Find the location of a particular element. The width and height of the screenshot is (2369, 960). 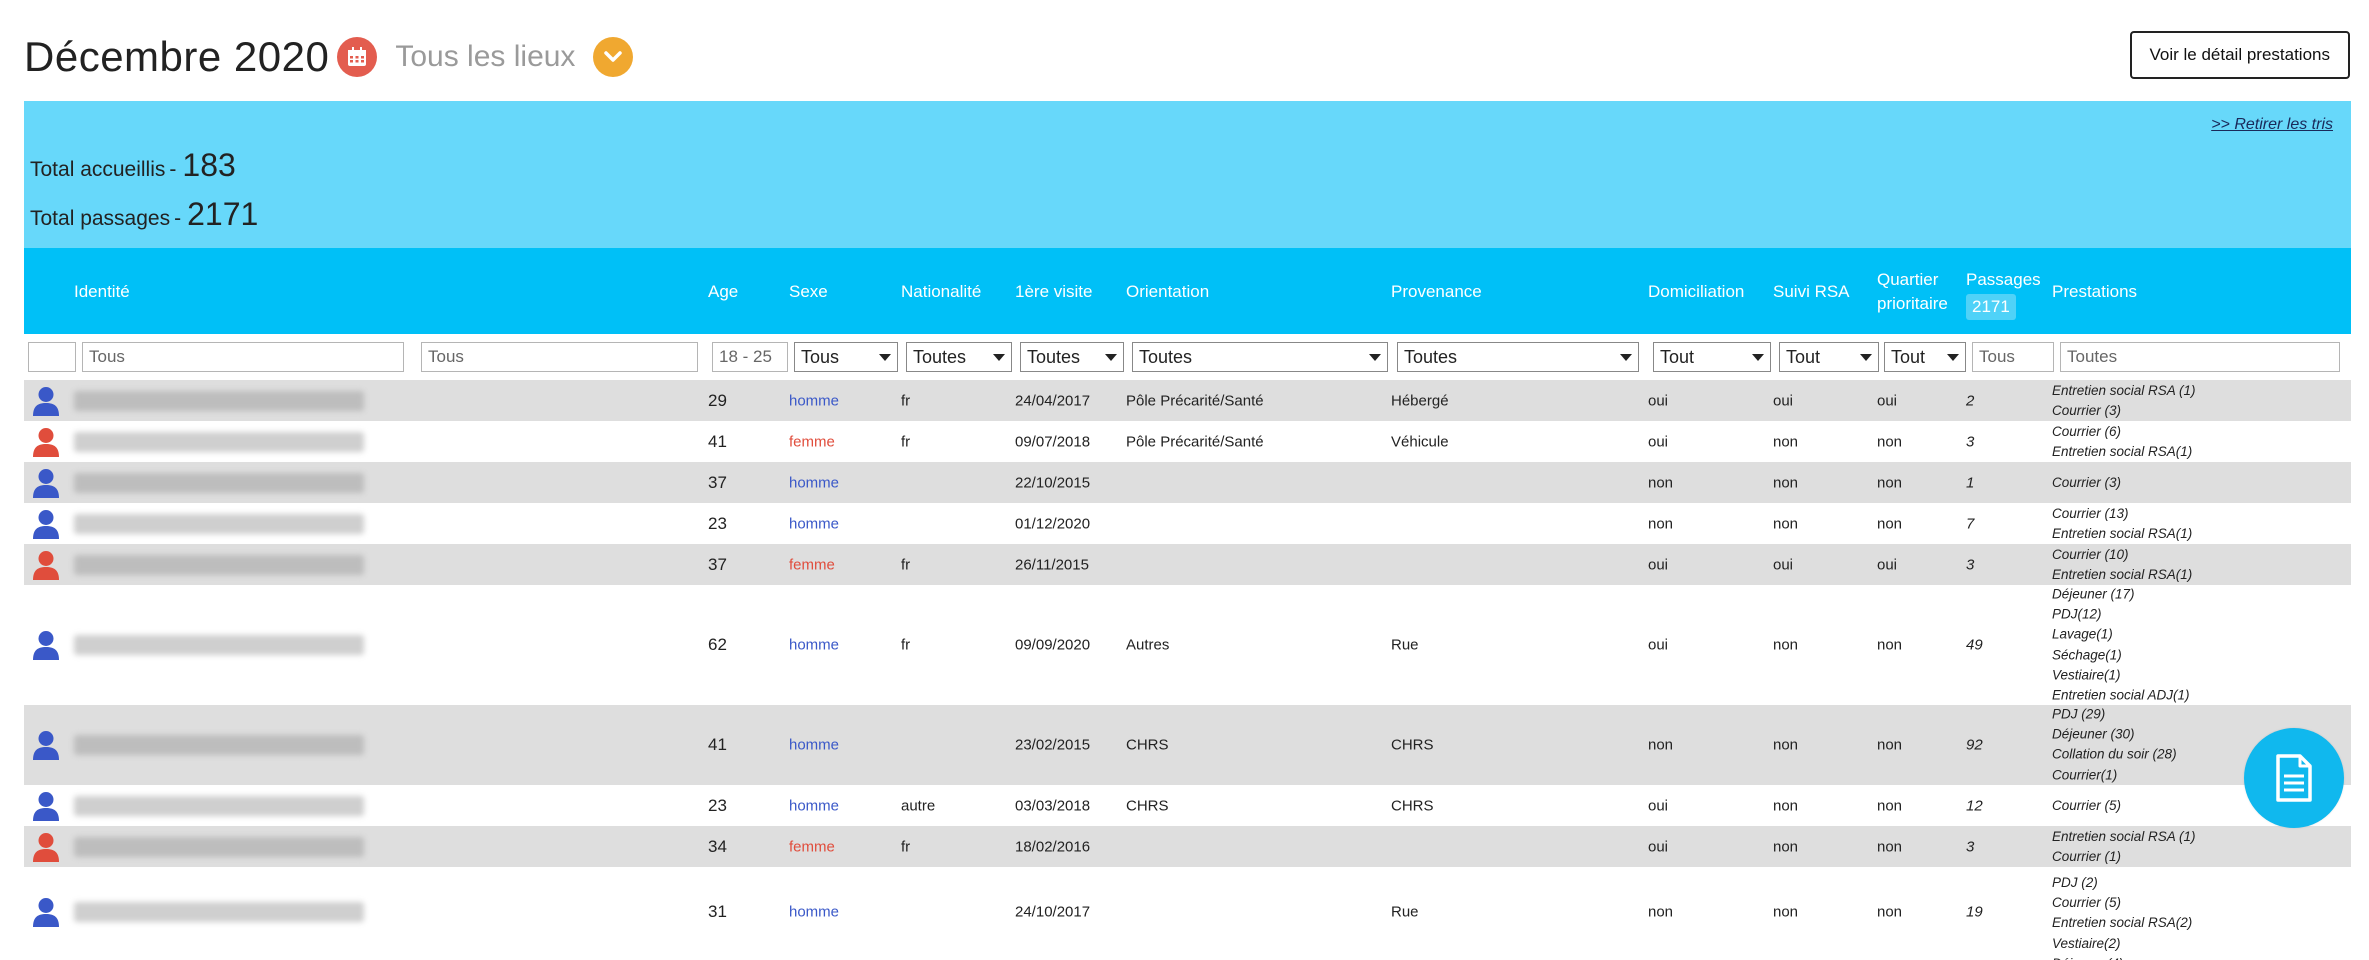

chevron-down-icon is located at coordinates (613, 56).